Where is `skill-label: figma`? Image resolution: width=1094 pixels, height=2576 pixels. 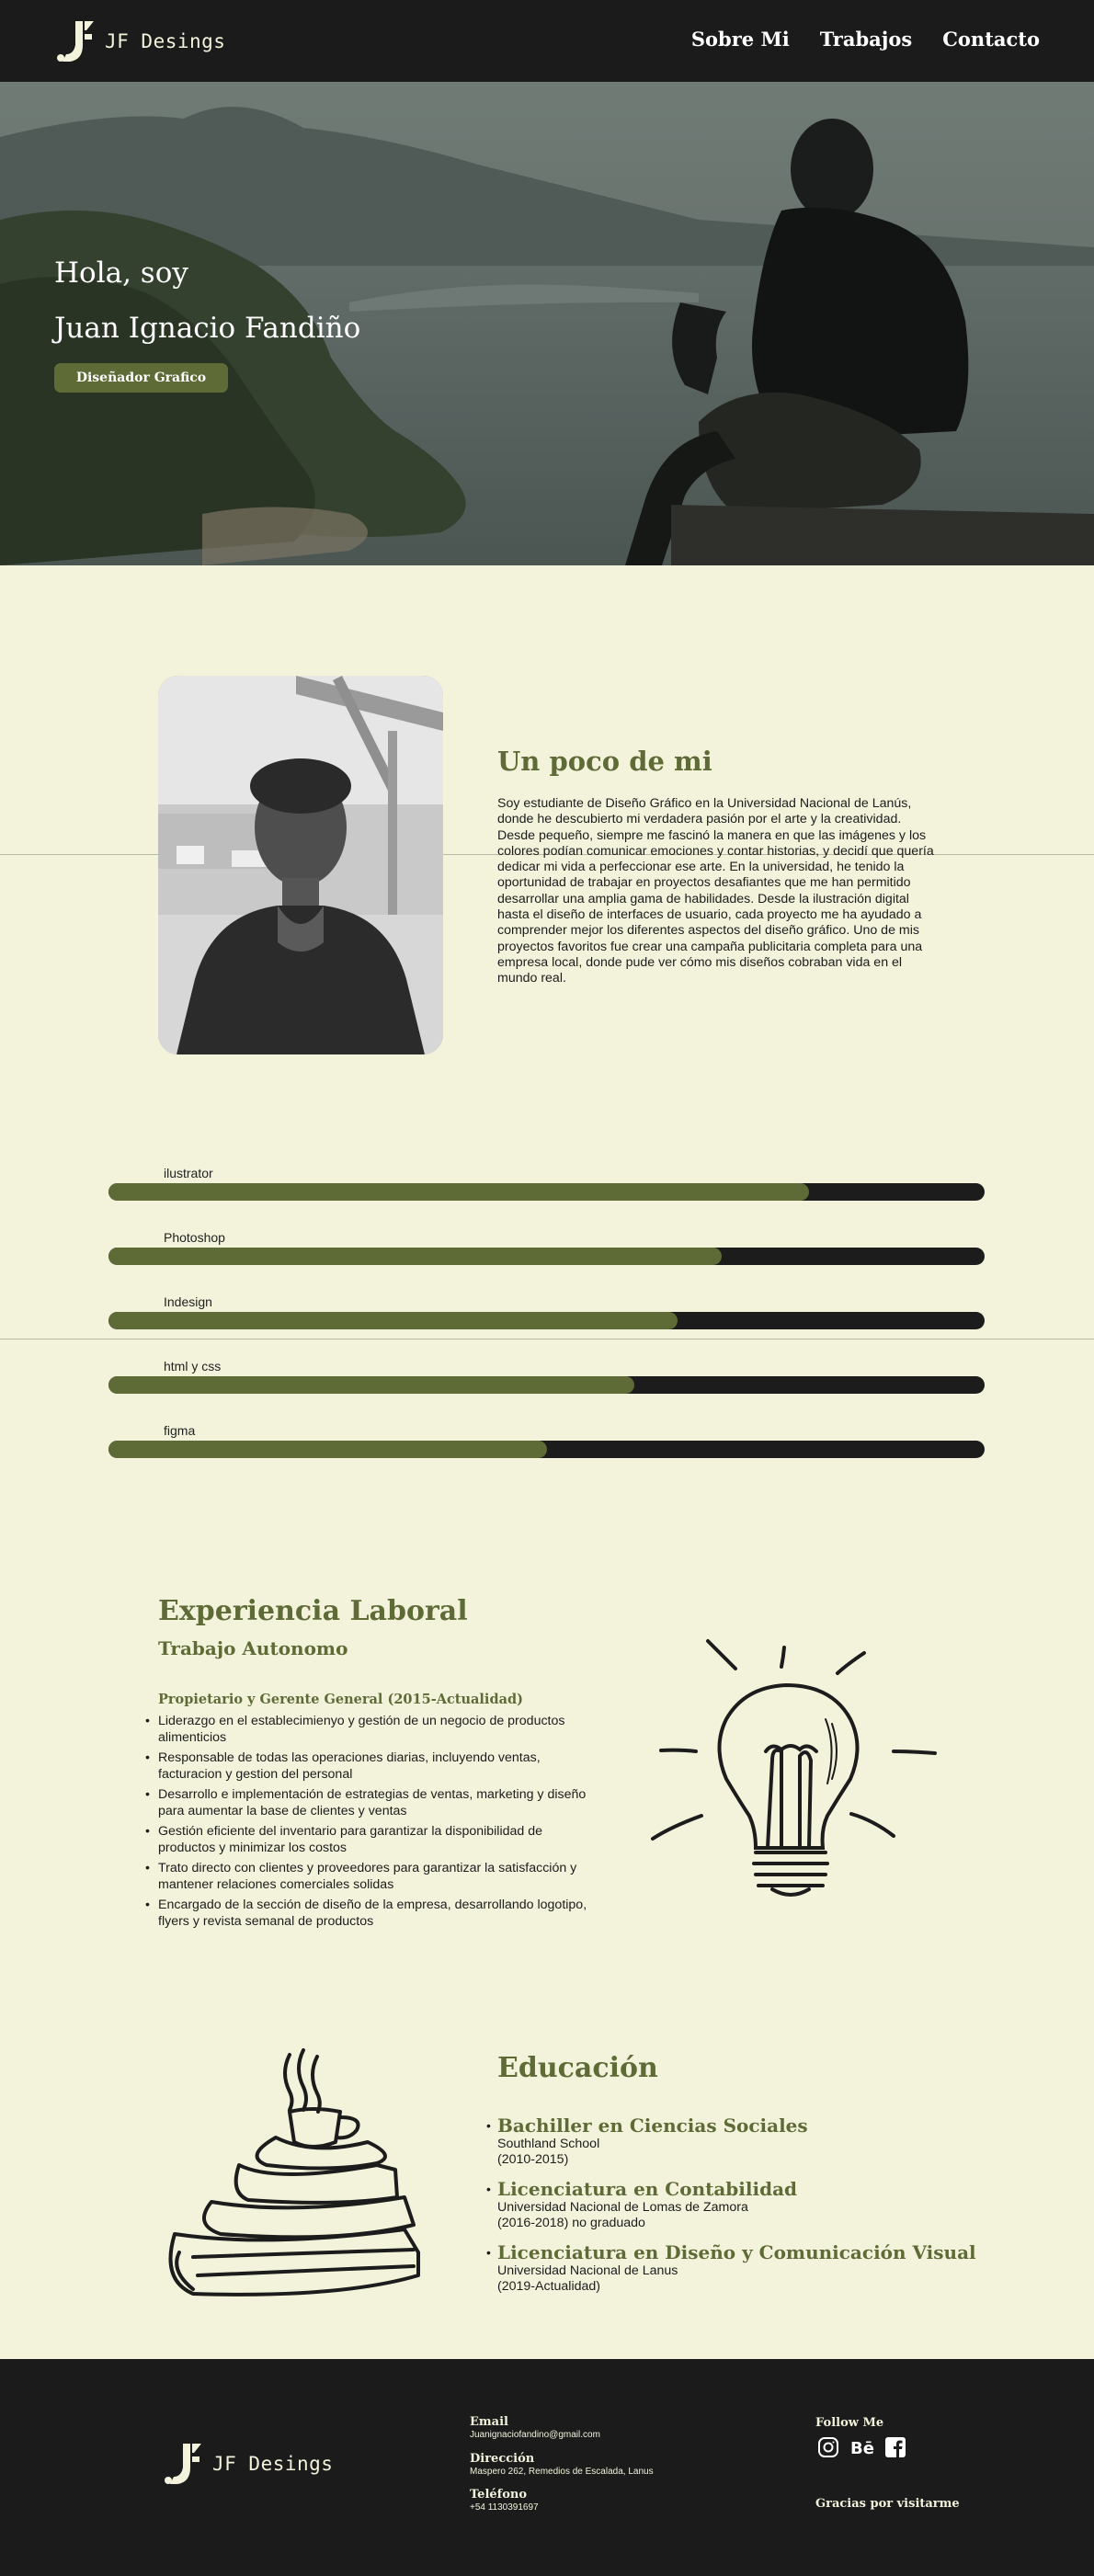
skill-label: figma is located at coordinates (180, 1430).